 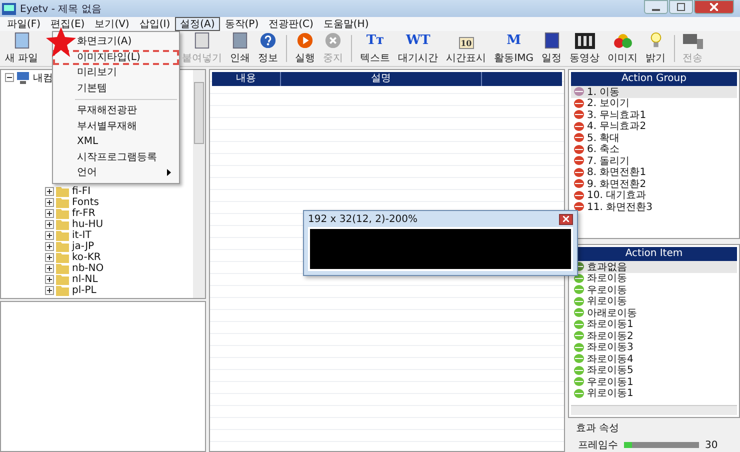 What do you see at coordinates (418, 41) in the screenshot?
I see `letter-icon: WT` at bounding box center [418, 41].